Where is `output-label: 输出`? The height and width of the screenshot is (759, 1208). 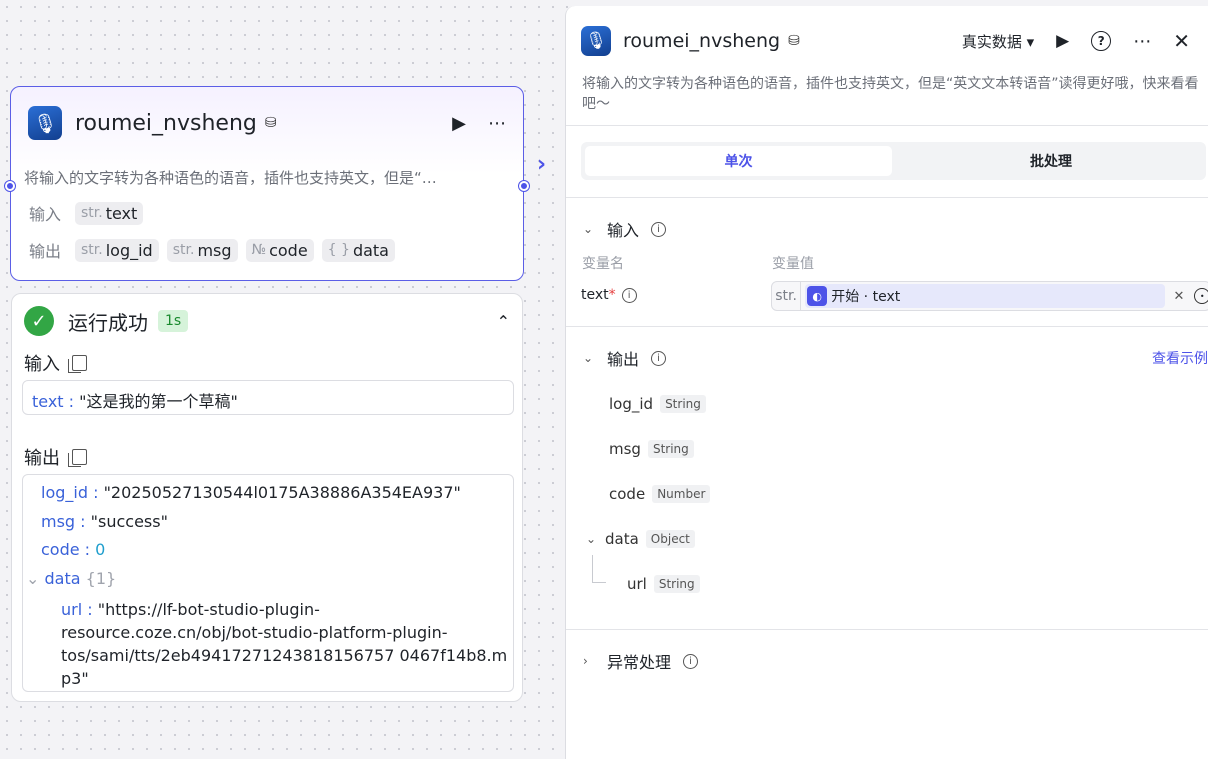
output-label: 输出 is located at coordinates (45, 251).